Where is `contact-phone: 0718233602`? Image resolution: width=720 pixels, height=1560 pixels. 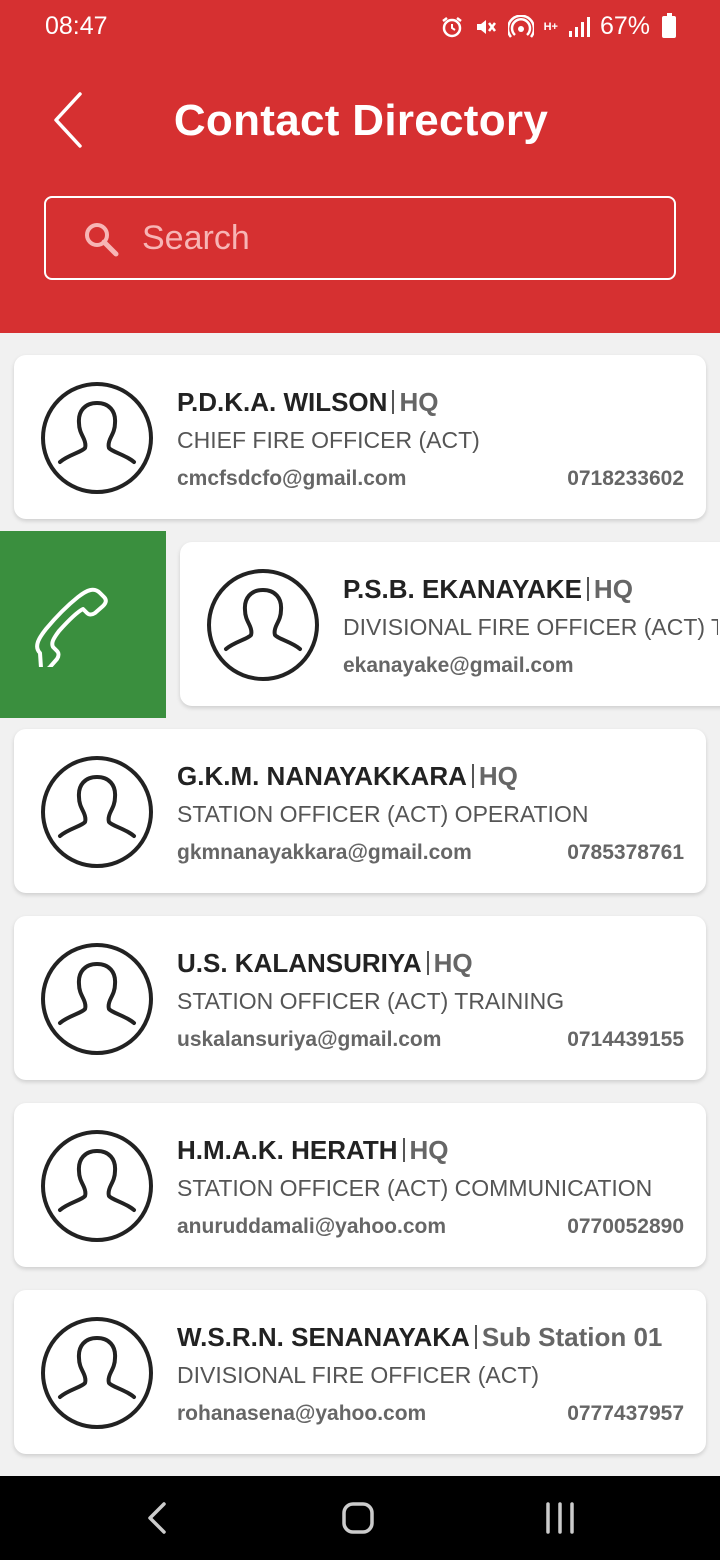
contact-phone: 0718233602 is located at coordinates (625, 479).